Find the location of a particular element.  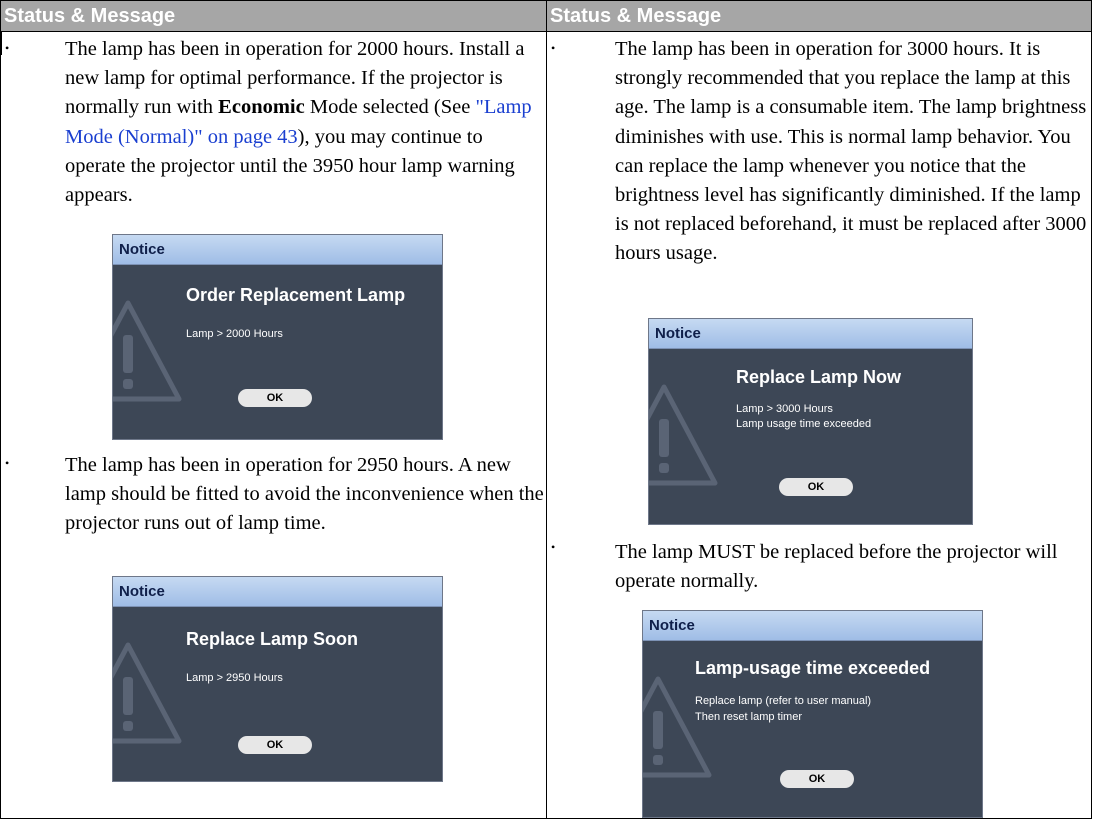

notice-line: Lamp > 2950 Hours is located at coordinates (234, 678).